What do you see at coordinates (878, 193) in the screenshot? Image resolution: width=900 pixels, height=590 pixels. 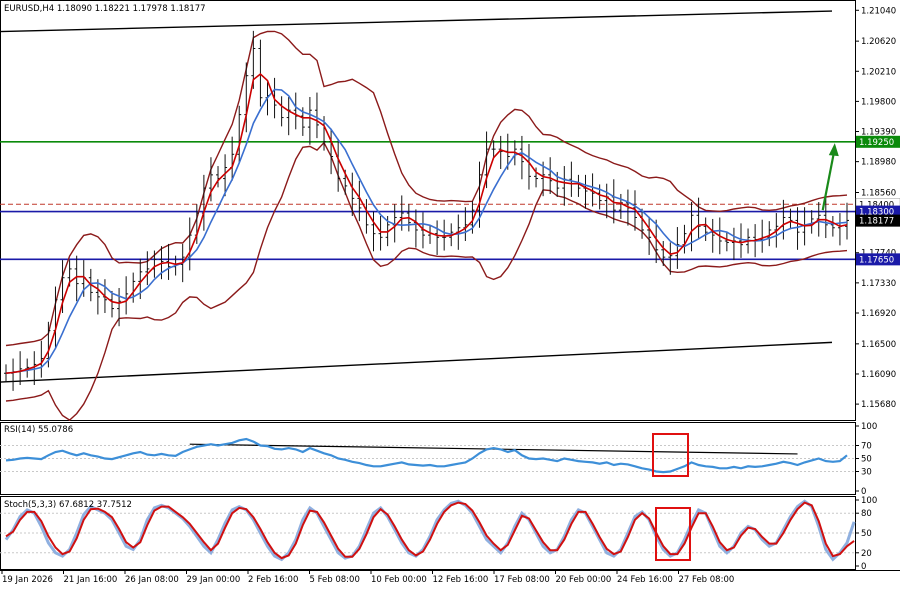 I see `price-tick-label: 1.18560` at bounding box center [878, 193].